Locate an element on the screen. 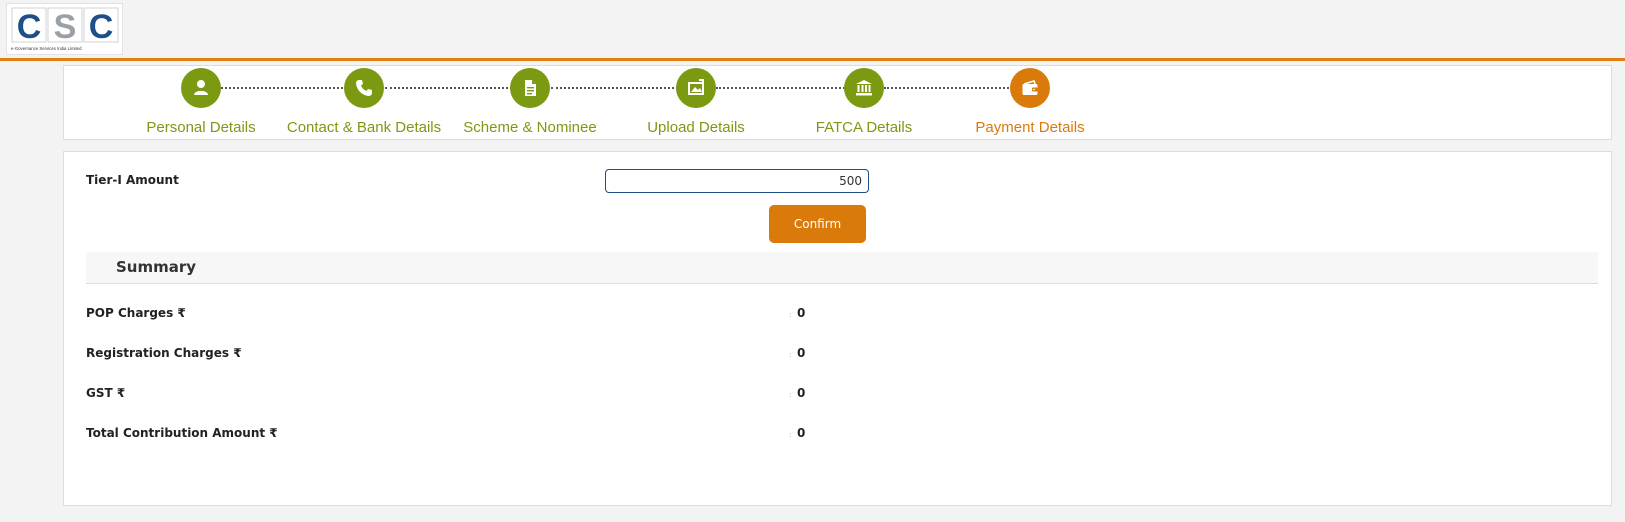 Image resolution: width=1625 pixels, height=522 pixels. wallet-icon is located at coordinates (1030, 87).